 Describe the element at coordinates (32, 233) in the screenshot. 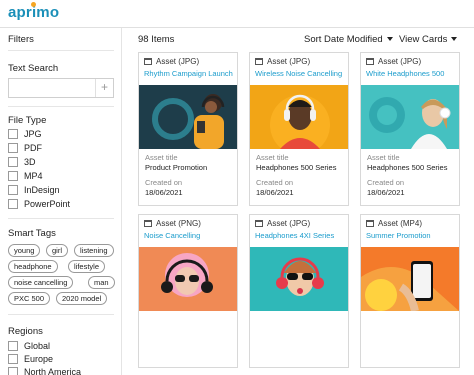

I see `smart-tags-label: Smart Tags` at that location.